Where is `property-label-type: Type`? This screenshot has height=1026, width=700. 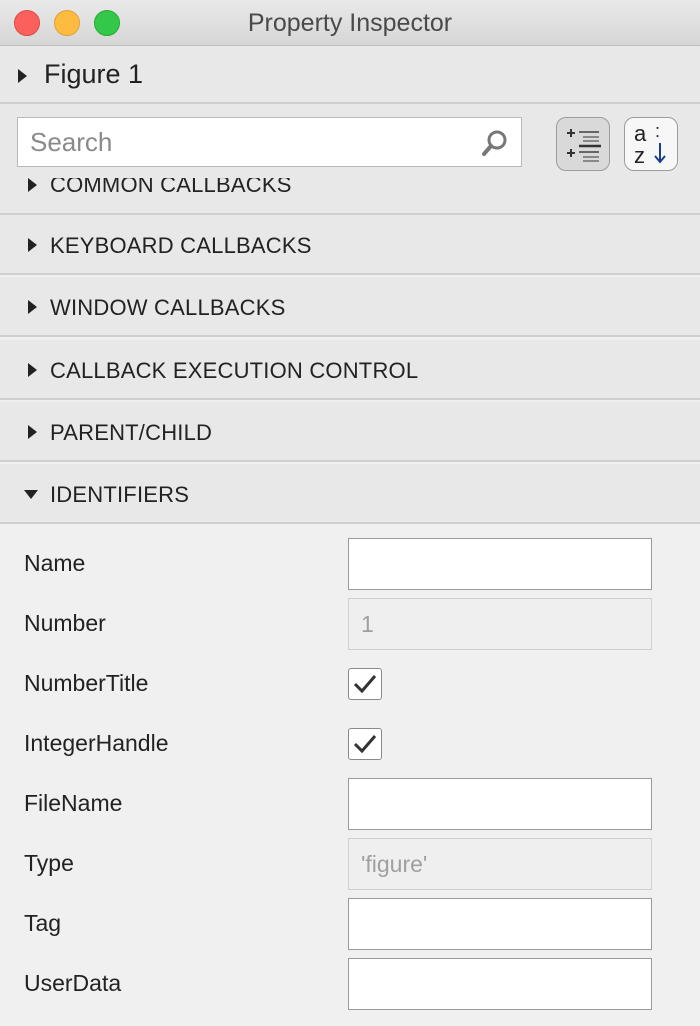
property-label-type: Type is located at coordinates (49, 863).